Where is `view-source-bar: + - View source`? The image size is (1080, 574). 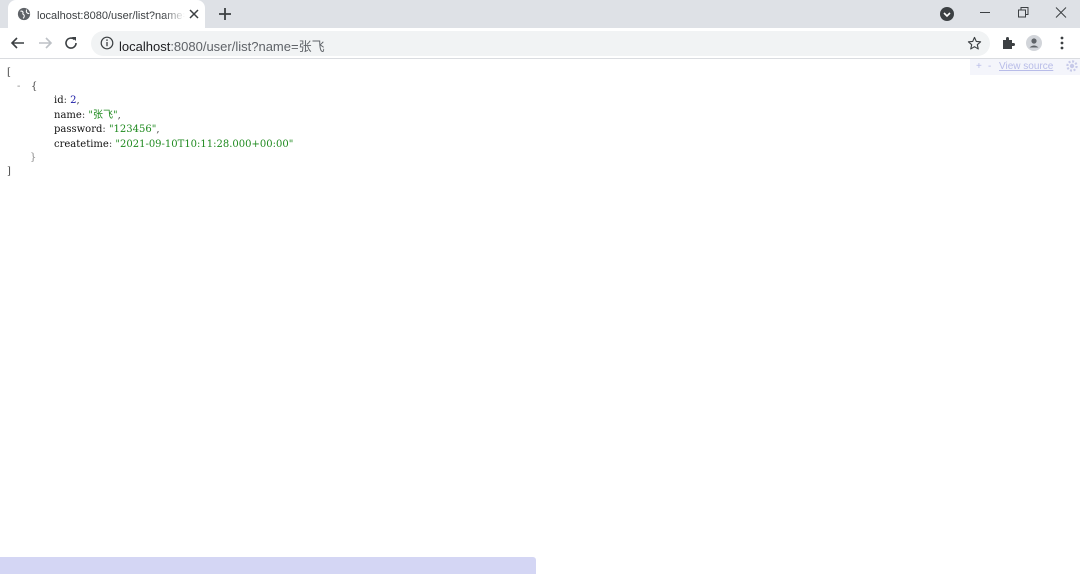 view-source-bar: + - View source is located at coordinates (1025, 67).